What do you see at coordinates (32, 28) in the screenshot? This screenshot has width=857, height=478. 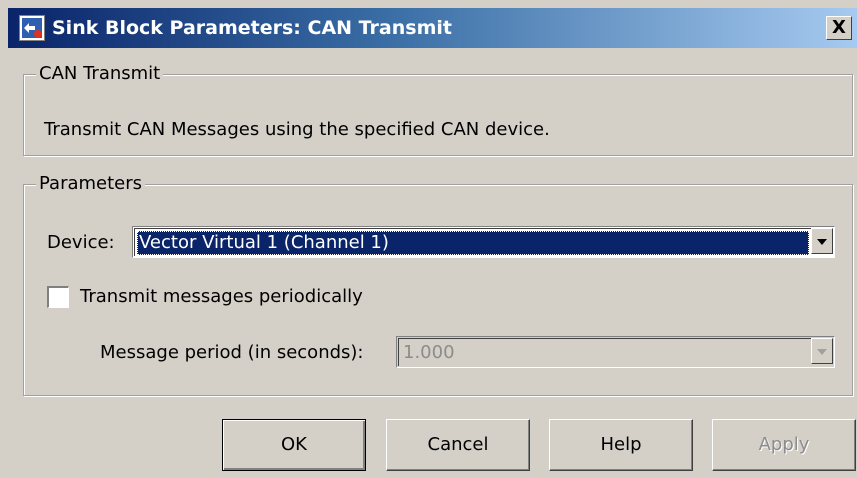 I see `simulink-block-icon` at bounding box center [32, 28].